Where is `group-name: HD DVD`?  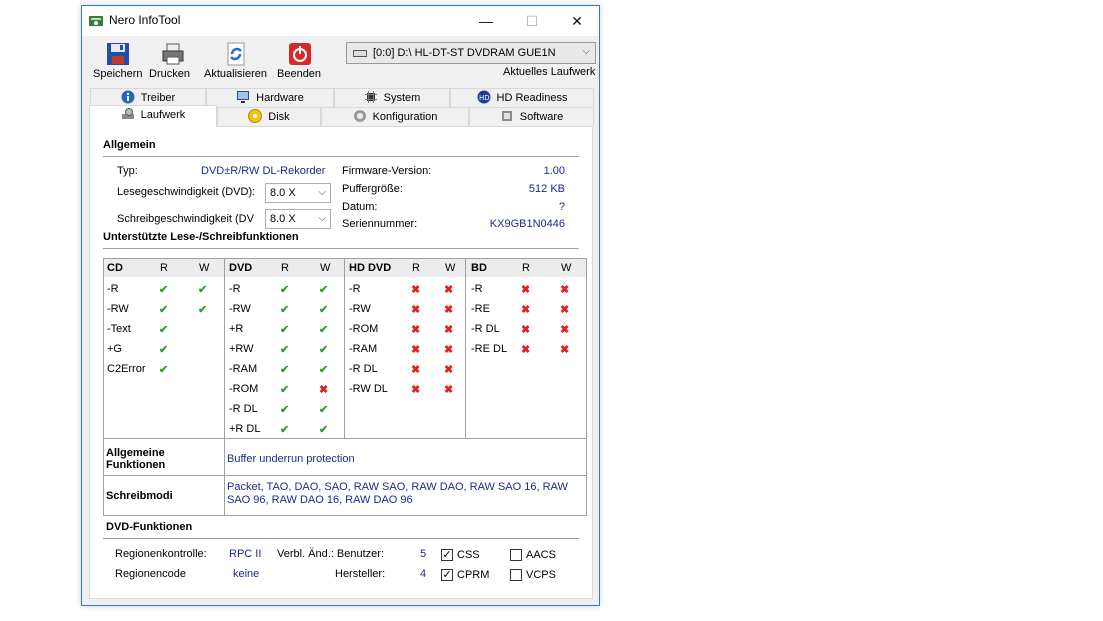 group-name: HD DVD is located at coordinates (370, 268).